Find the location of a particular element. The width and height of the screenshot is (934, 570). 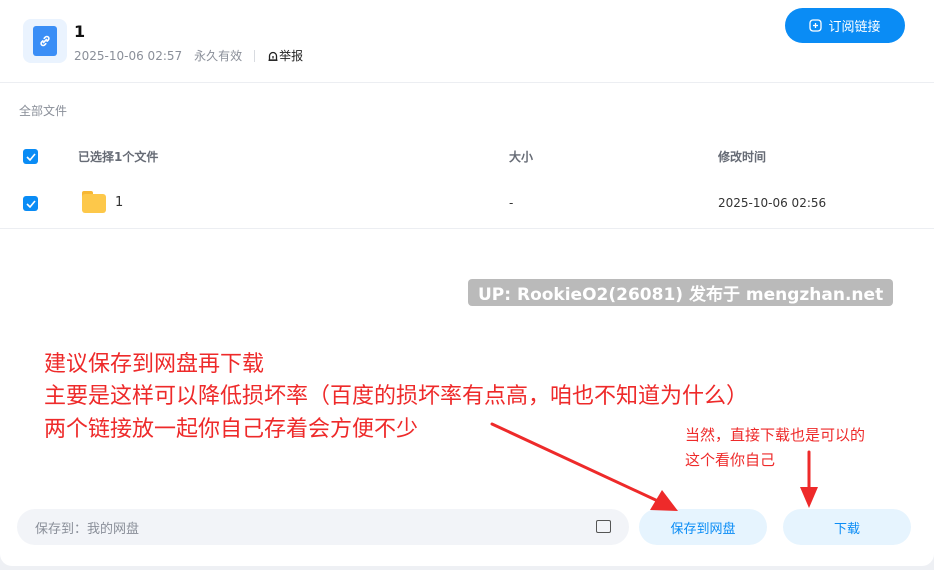

subscribe-link-button: 订阅链接 is located at coordinates (845, 25).